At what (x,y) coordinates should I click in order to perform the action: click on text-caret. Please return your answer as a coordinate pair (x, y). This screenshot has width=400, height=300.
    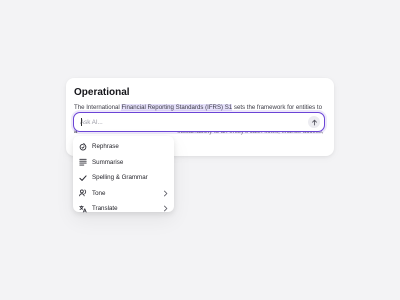
    Looking at the image, I should click on (81, 122).